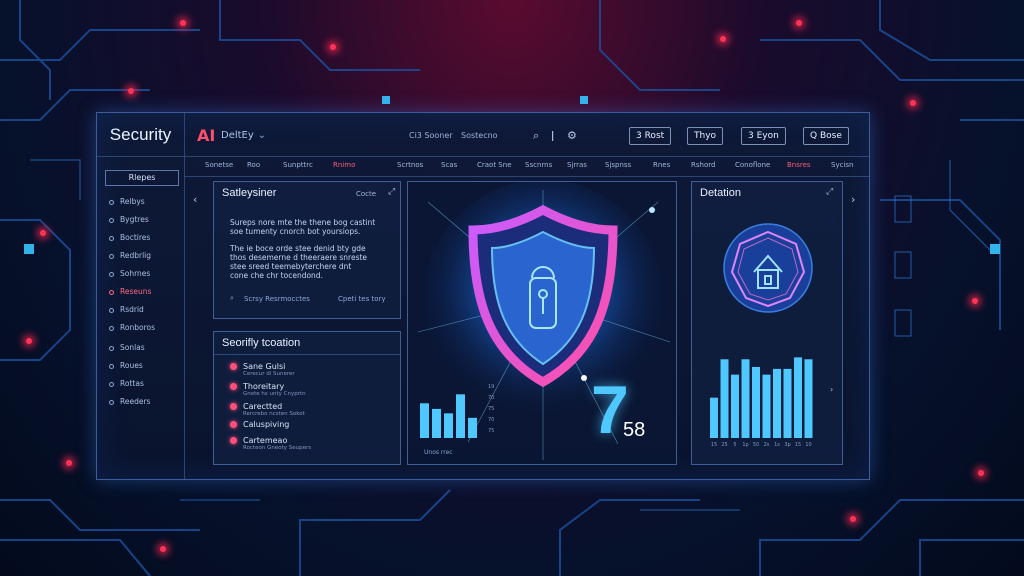  Describe the element at coordinates (298, 165) in the screenshot. I see `nav-tab: Sunpttrc` at that location.